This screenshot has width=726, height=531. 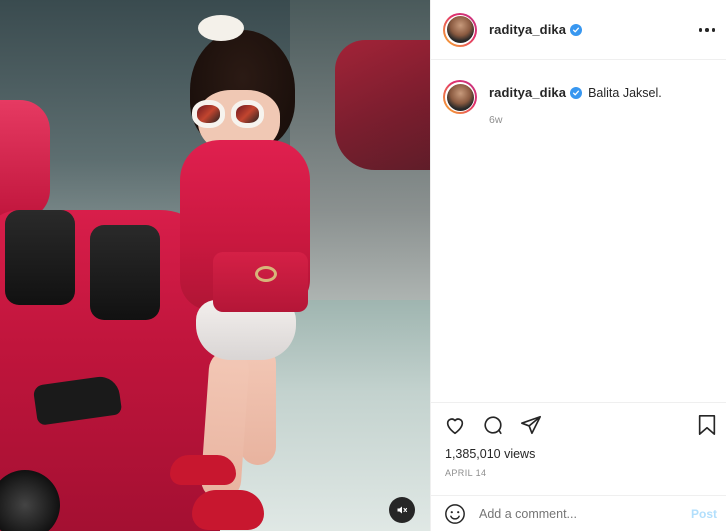 I want to click on bookmark-icon, so click(x=707, y=425).